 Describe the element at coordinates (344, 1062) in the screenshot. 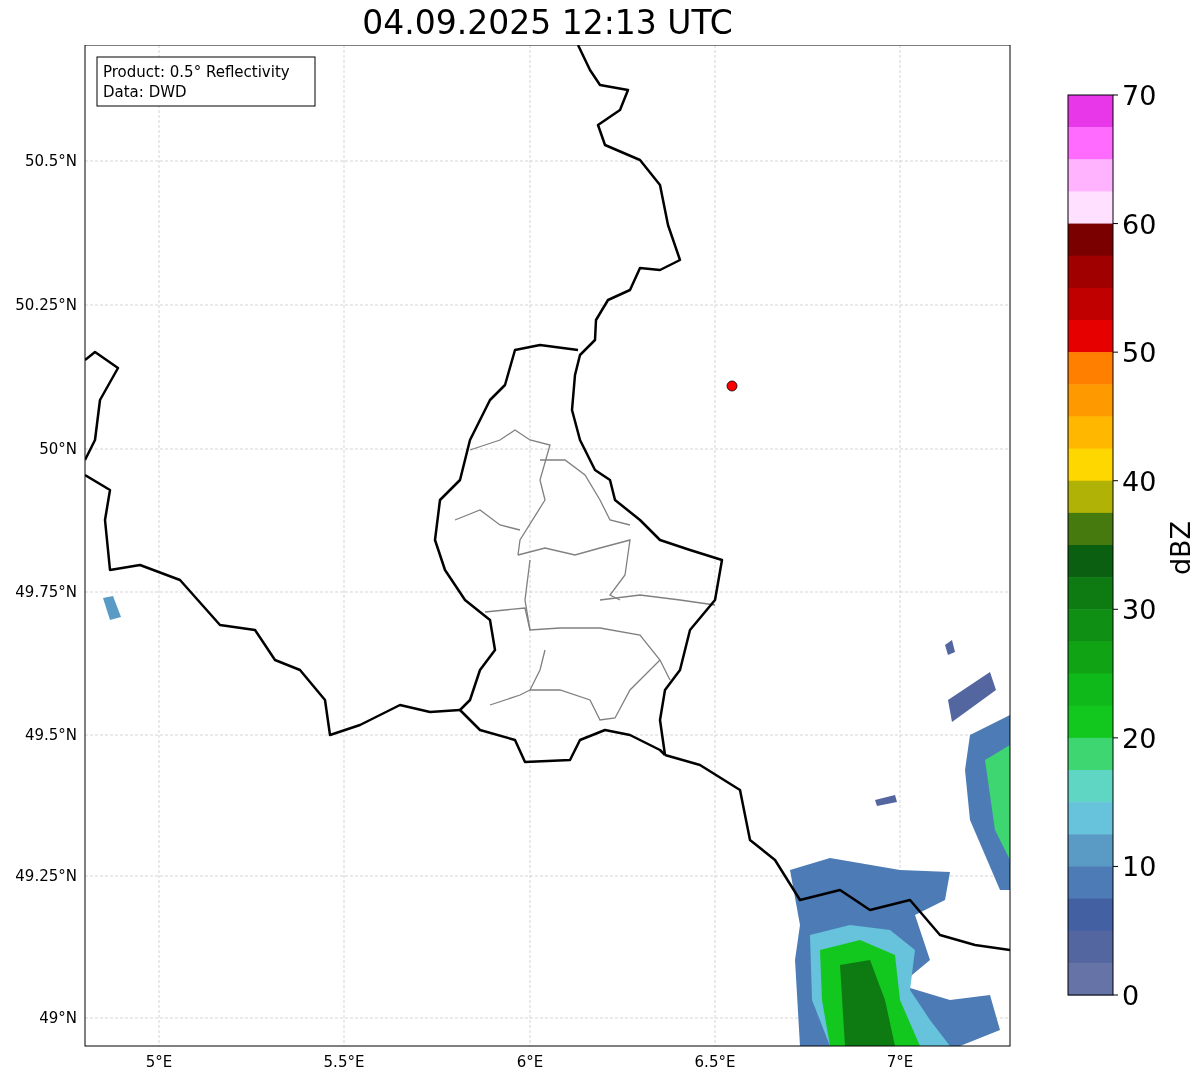

I see `longitude-label: 5.5°E` at that location.